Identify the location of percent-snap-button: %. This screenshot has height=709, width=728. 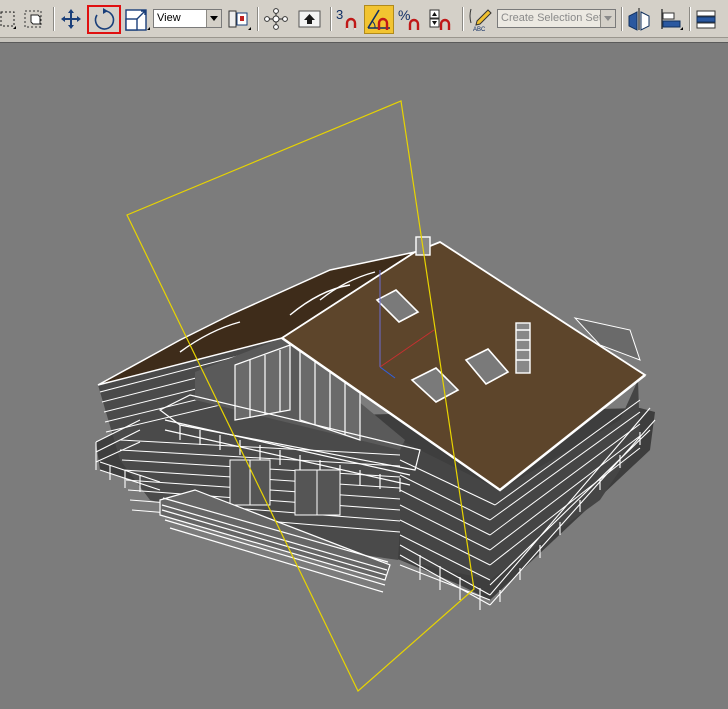
(410, 19).